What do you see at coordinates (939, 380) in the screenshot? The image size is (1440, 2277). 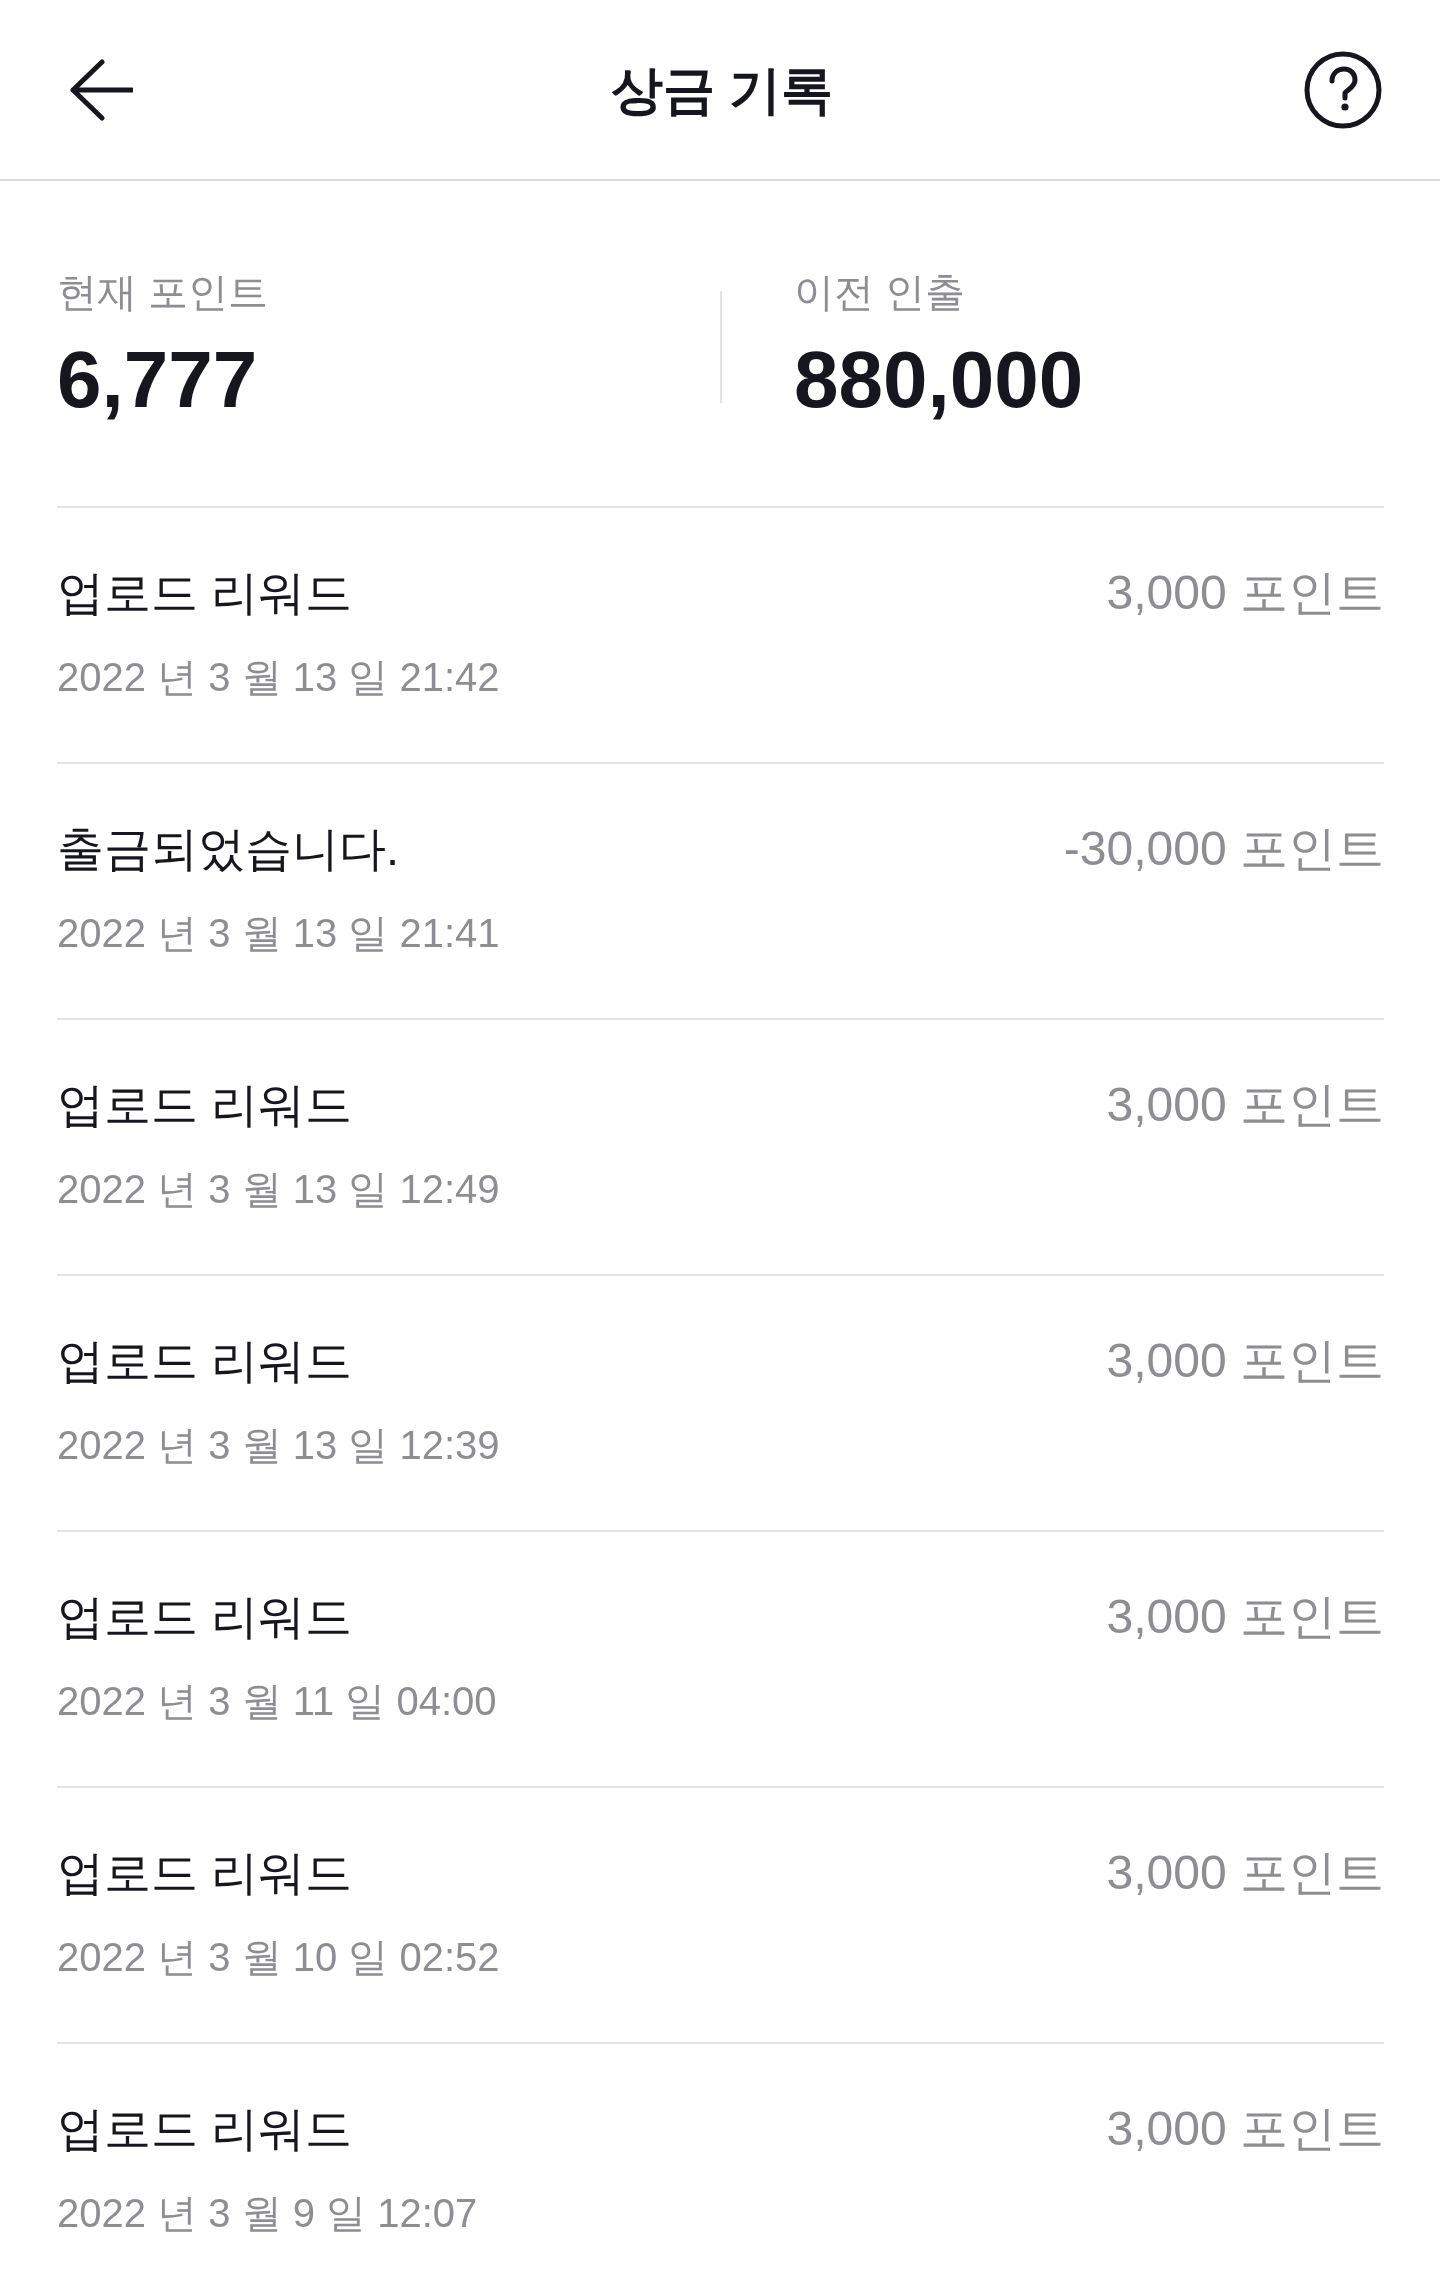 I see `summary-value: 880,000` at bounding box center [939, 380].